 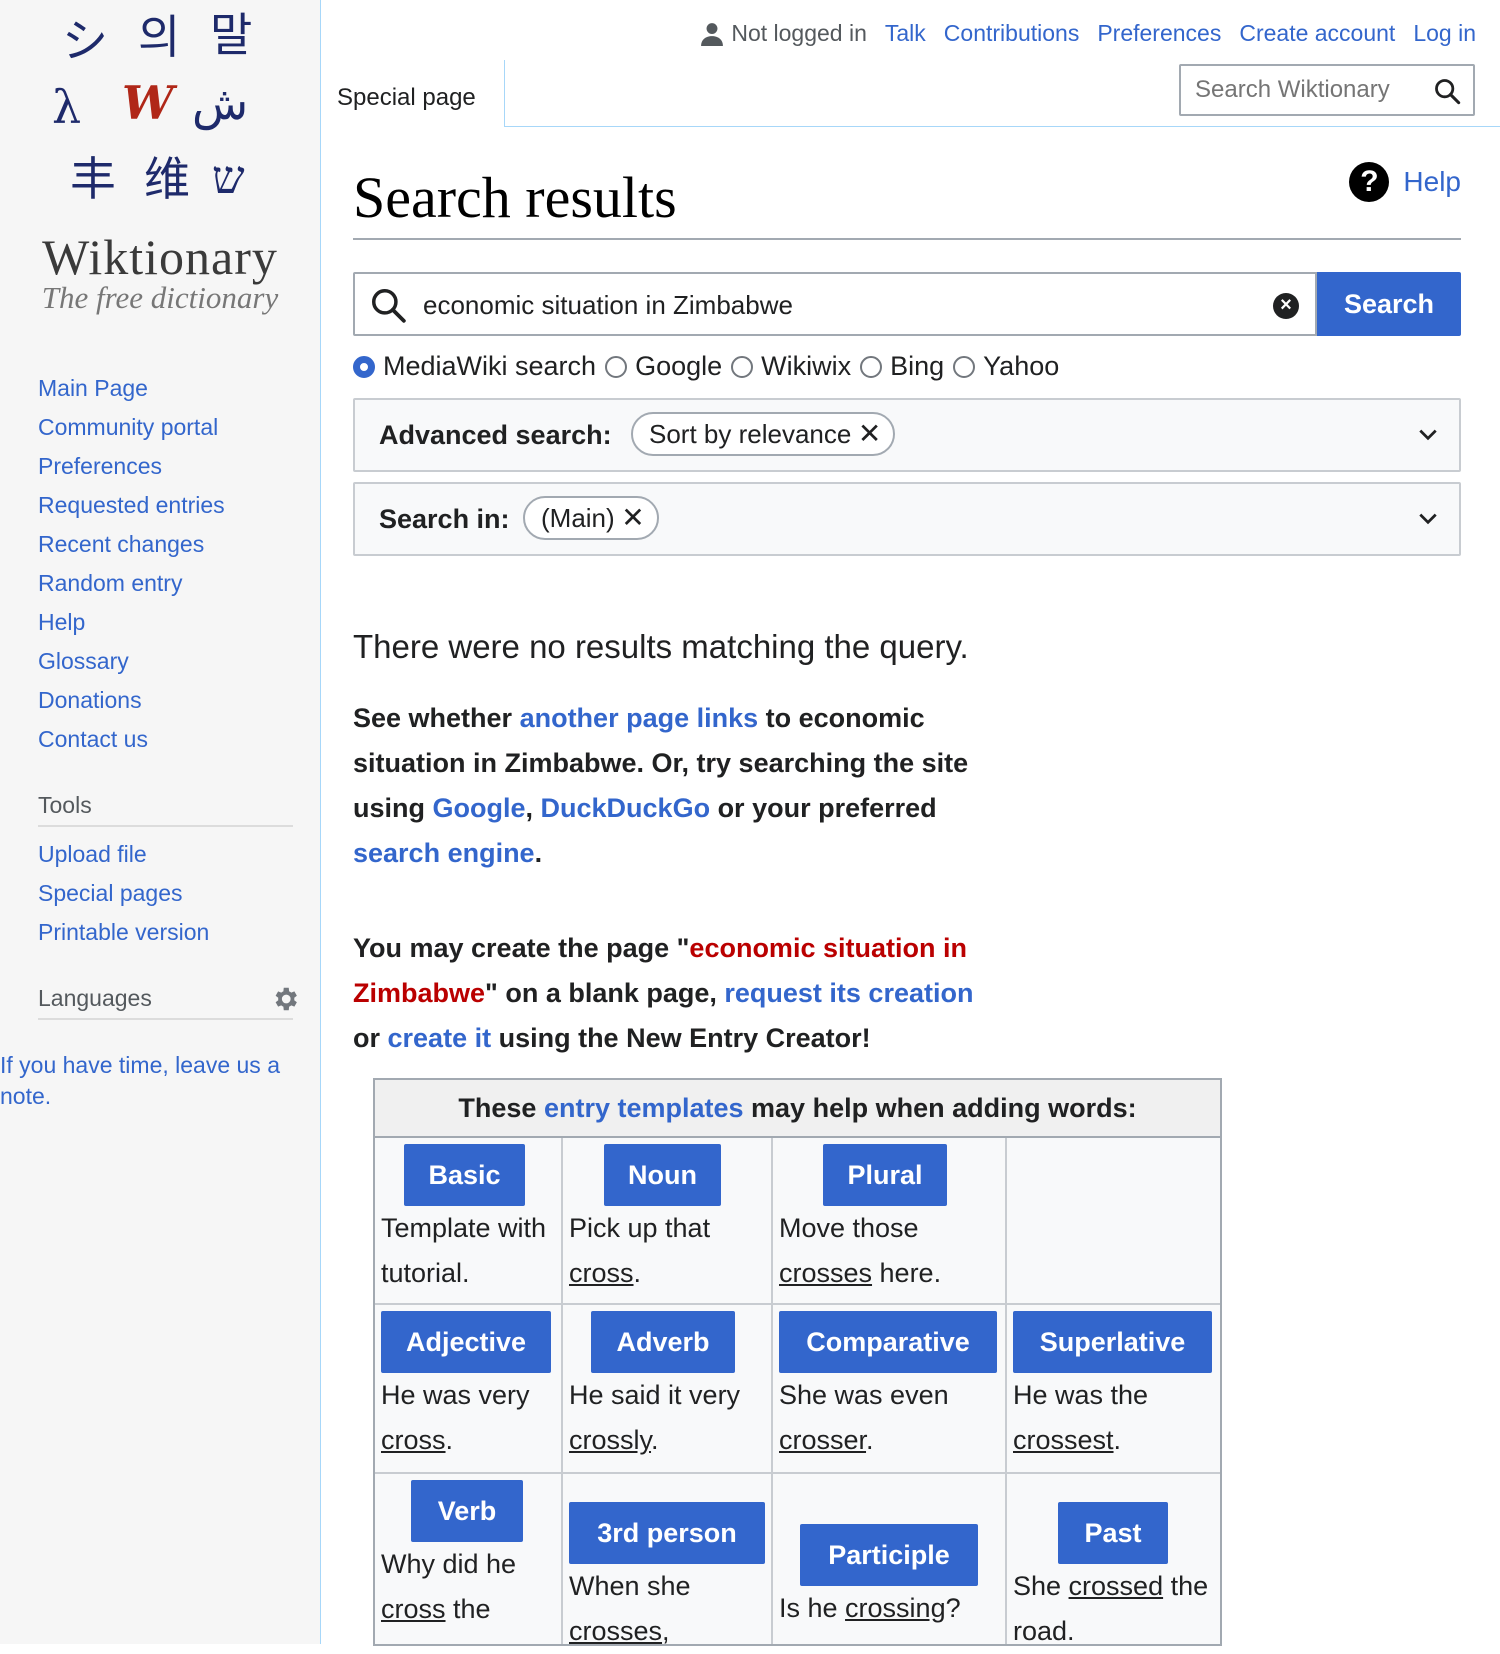 What do you see at coordinates (890, 1220) in the screenshot?
I see `table-cell: Plural Move those crosses here.` at bounding box center [890, 1220].